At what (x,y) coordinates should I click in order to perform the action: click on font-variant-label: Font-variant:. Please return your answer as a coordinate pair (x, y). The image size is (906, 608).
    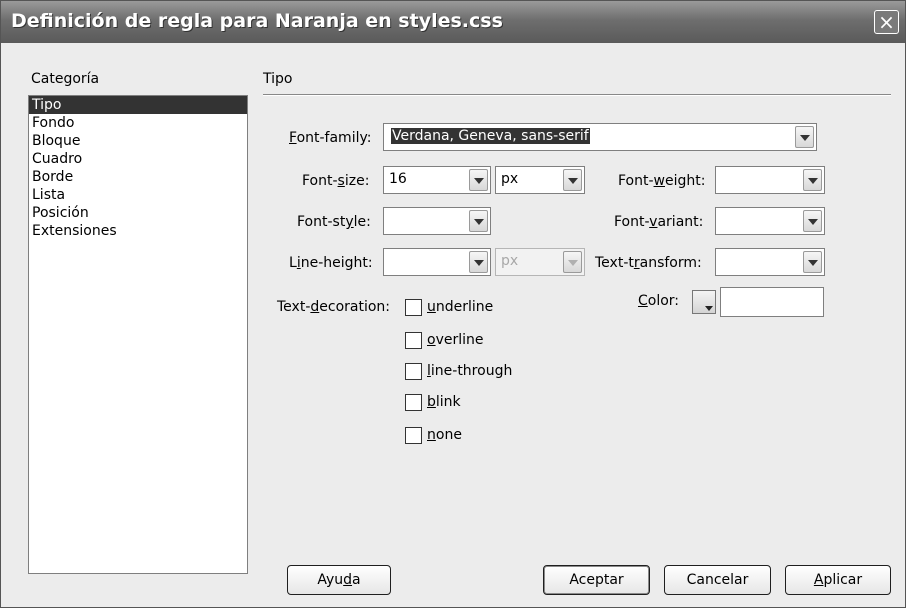
    Looking at the image, I should click on (659, 222).